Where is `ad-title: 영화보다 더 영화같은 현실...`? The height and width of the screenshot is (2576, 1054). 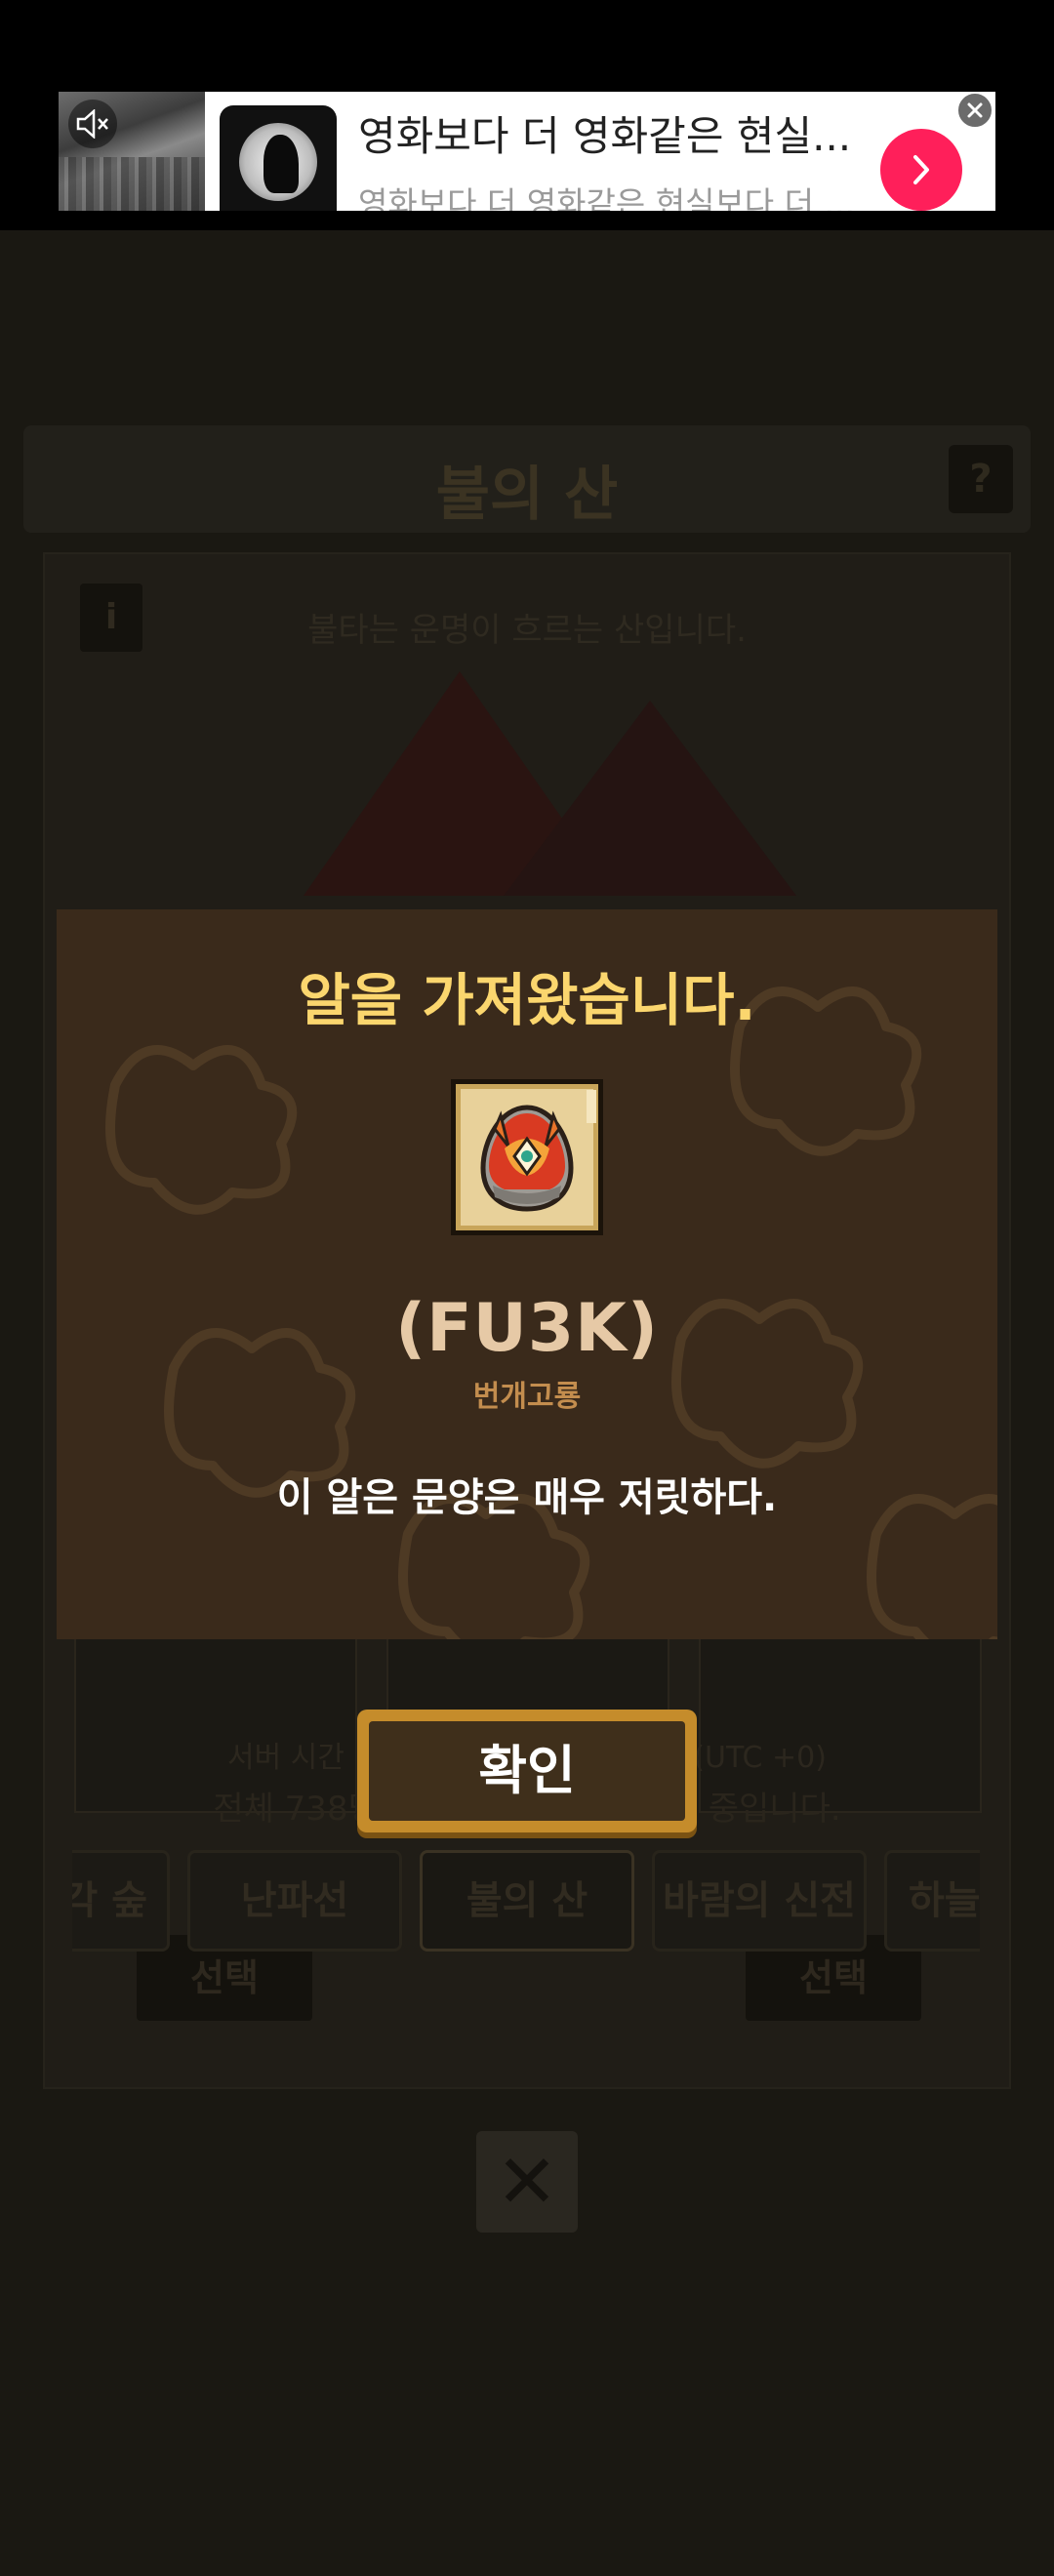
ad-title: 영화보다 더 영화같은 현실... is located at coordinates (604, 133).